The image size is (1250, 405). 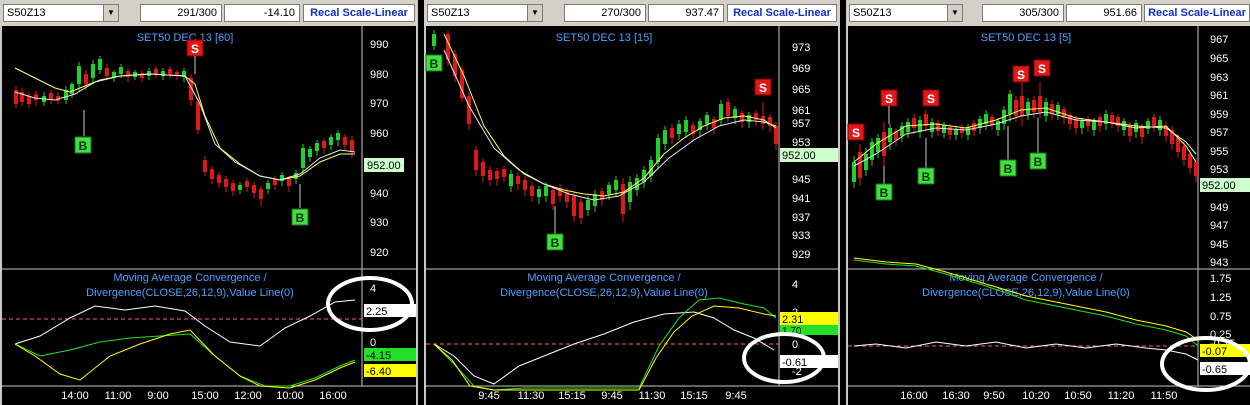 What do you see at coordinates (1078, 396) in the screenshot?
I see `time-tick: 10:50` at bounding box center [1078, 396].